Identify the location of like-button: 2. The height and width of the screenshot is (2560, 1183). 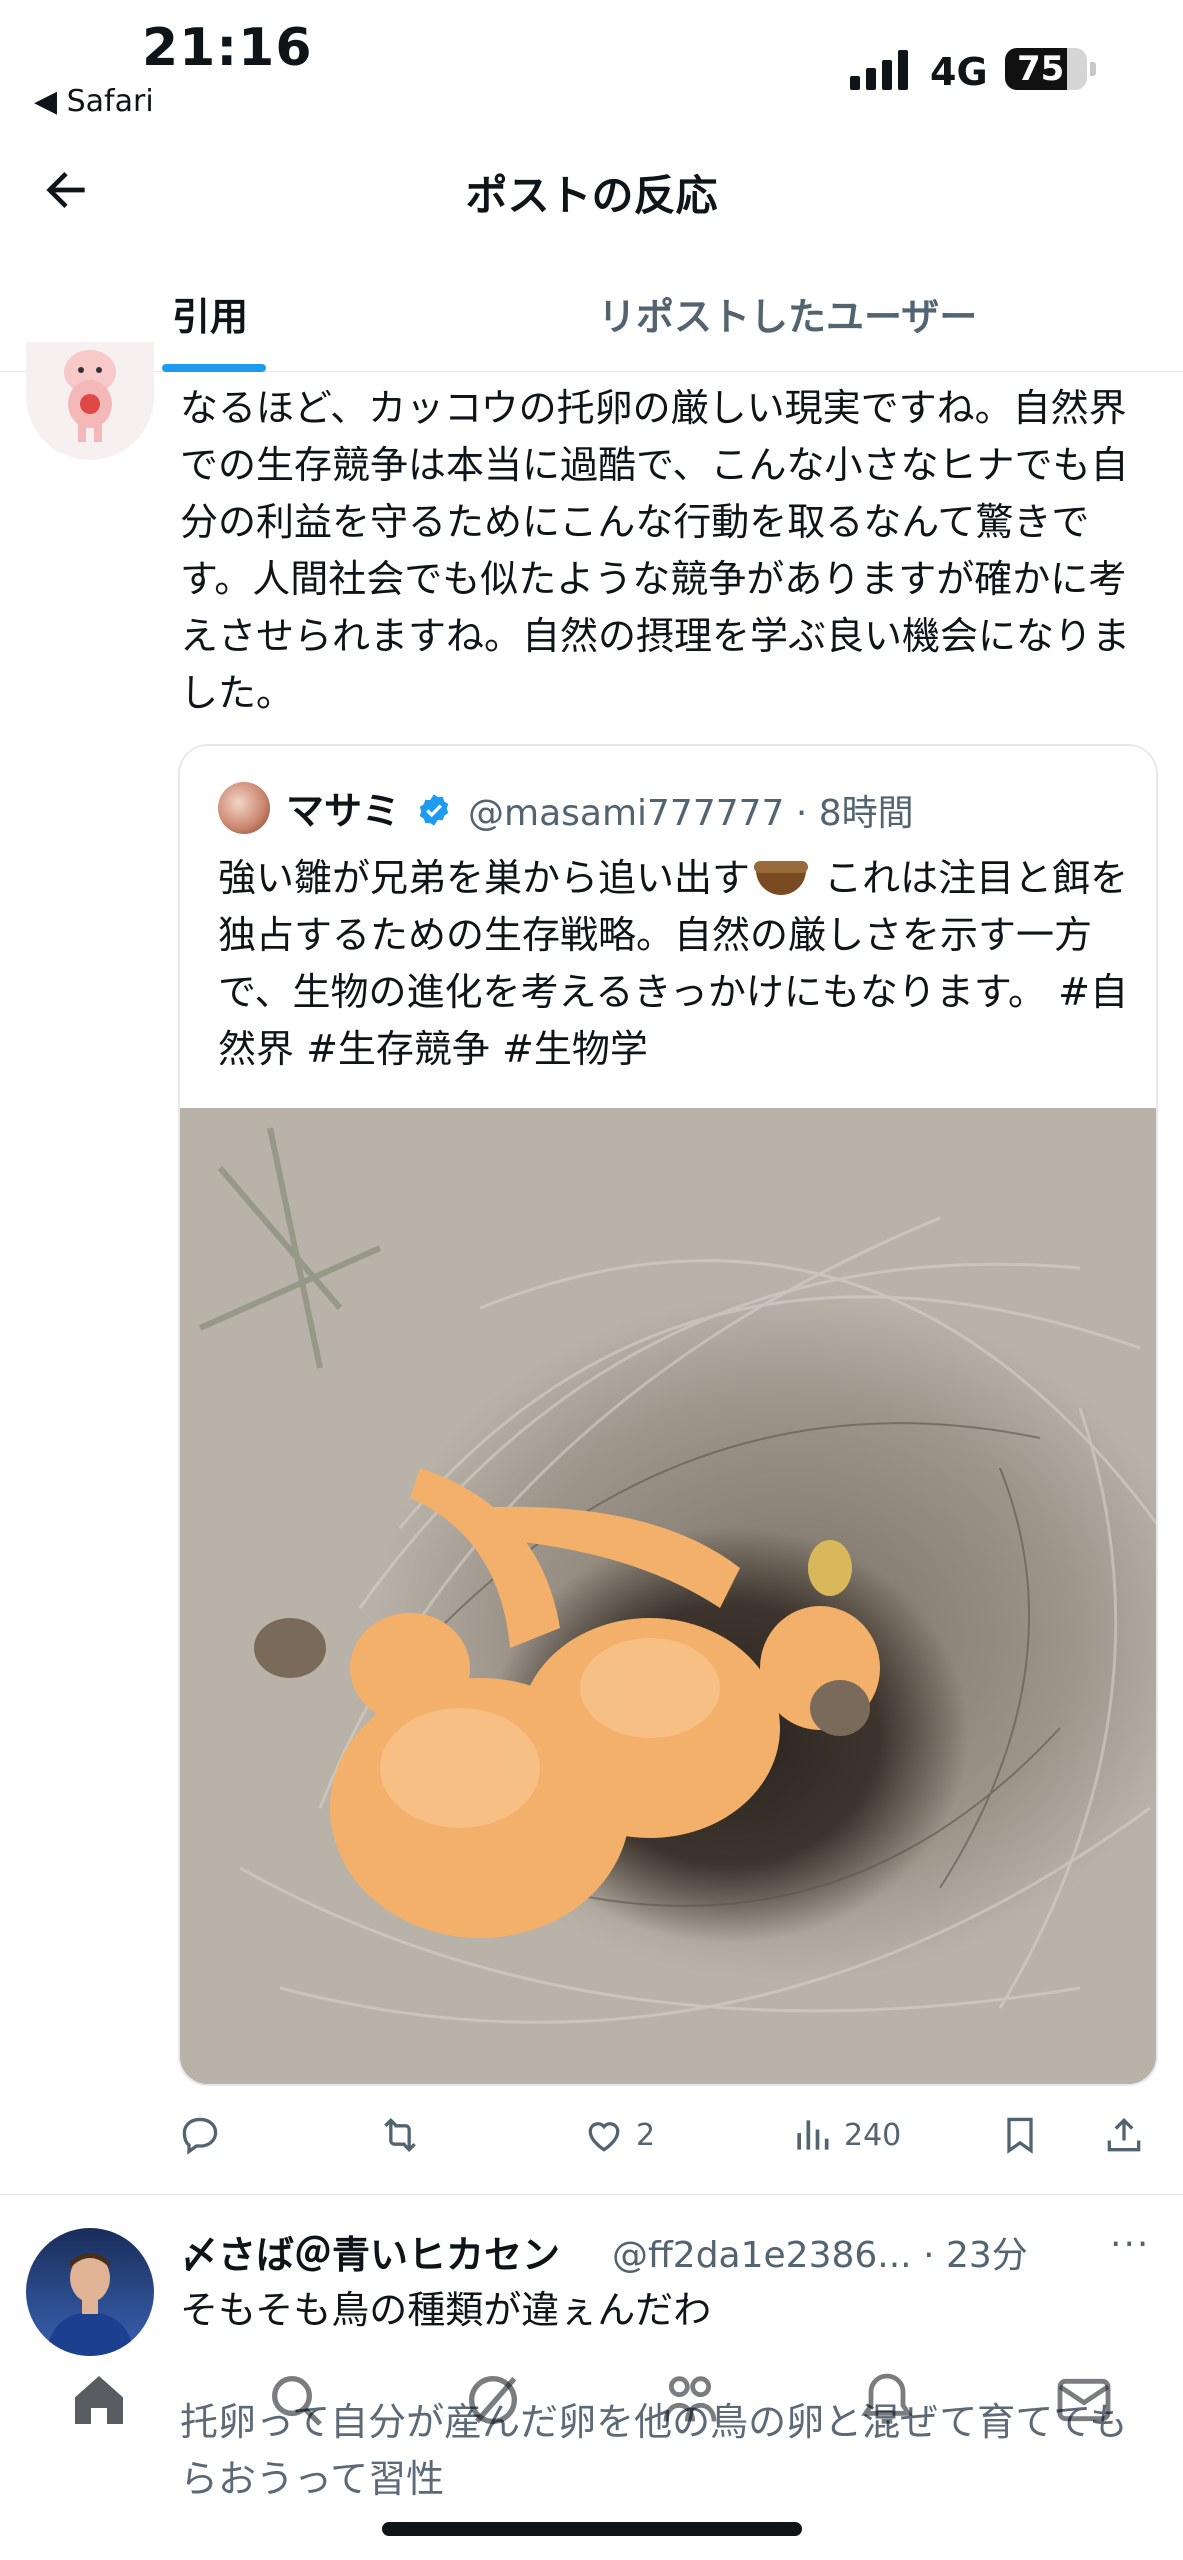
(618, 2135).